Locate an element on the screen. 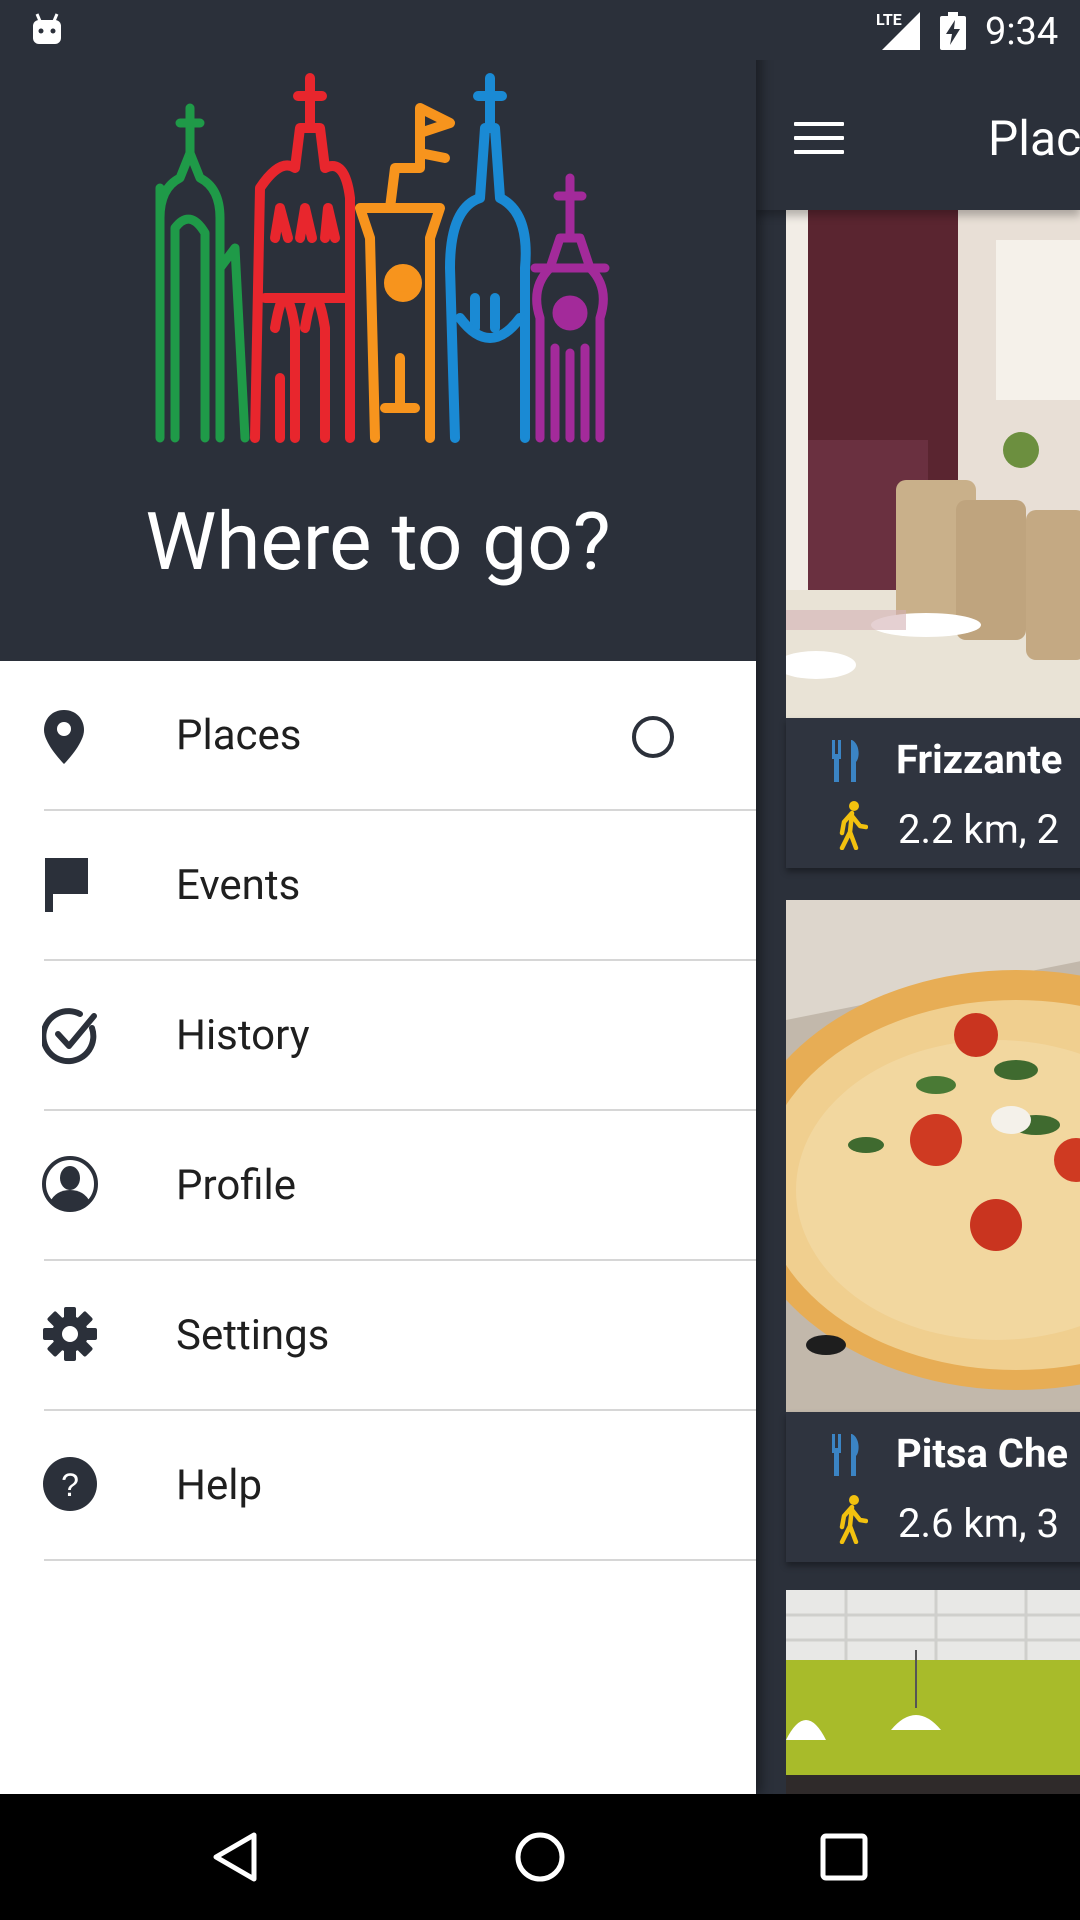 The height and width of the screenshot is (1920, 1080). menu-item-settings: Settings is located at coordinates (378, 1336).